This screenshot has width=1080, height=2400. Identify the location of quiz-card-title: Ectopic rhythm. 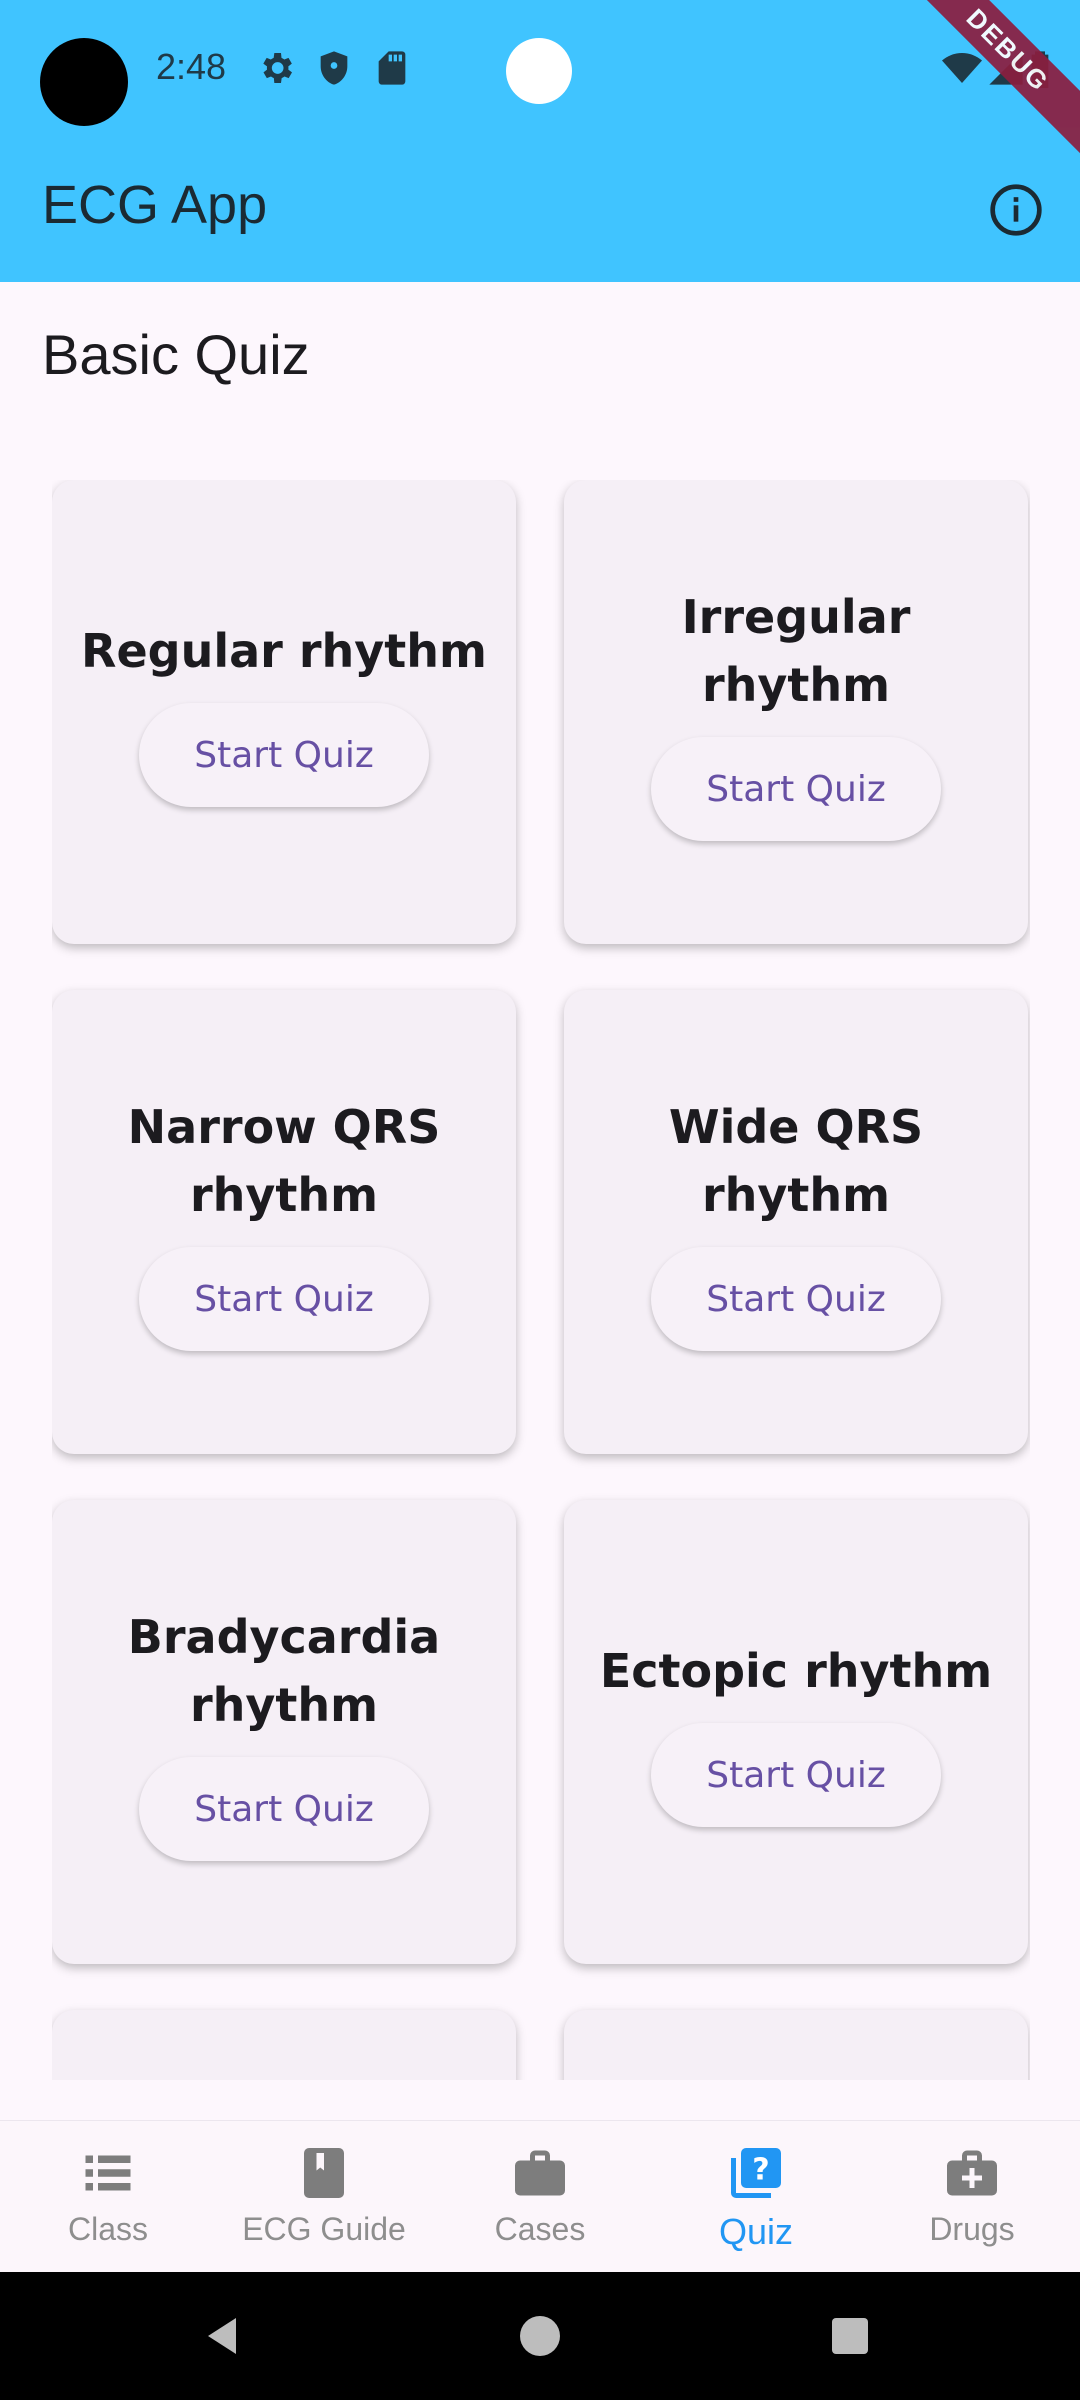
(796, 1671).